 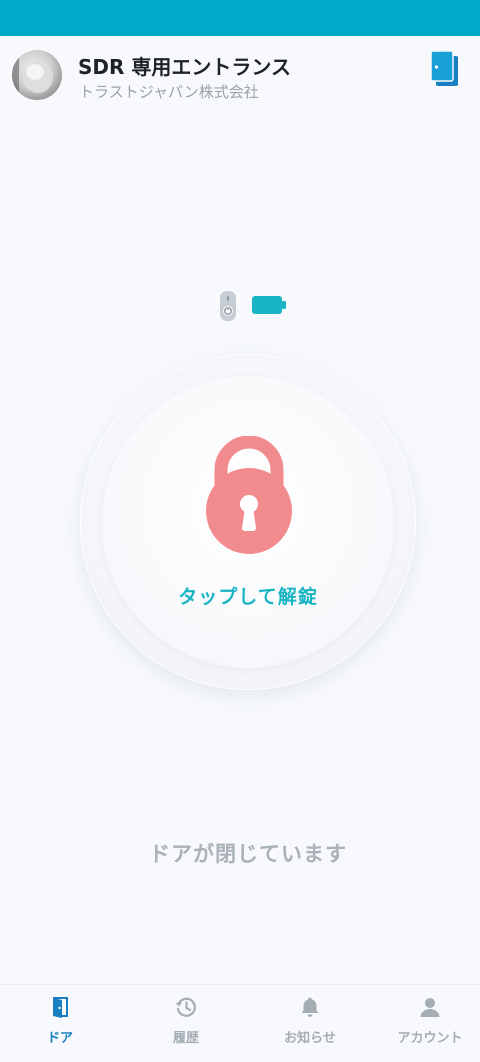 I want to click on padlock-icon, so click(x=249, y=495).